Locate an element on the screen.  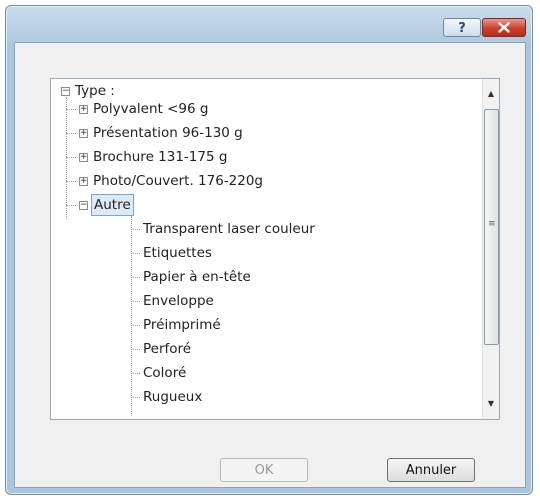
grip-icon: ≡ is located at coordinates (492, 224).